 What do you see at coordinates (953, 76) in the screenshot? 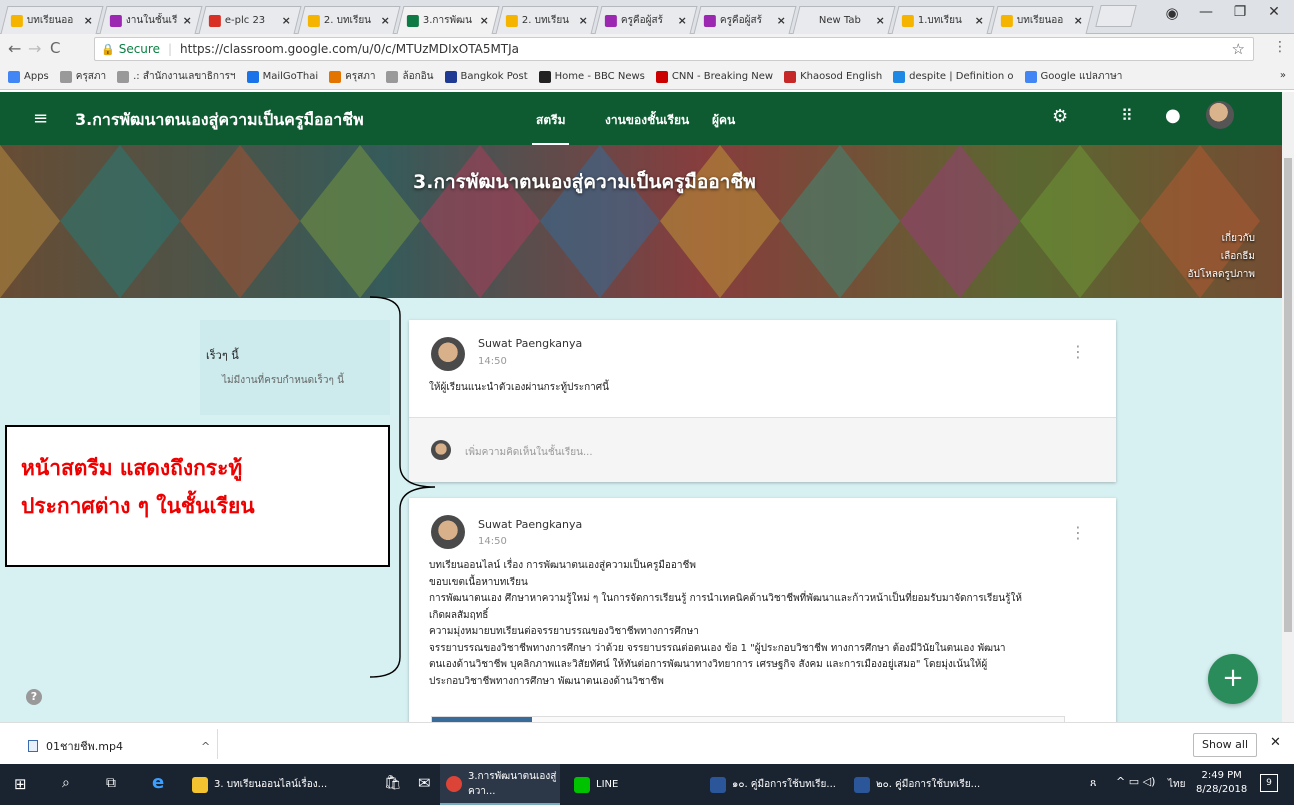
I see `bookmark-item: despite | Definition o` at bounding box center [953, 76].